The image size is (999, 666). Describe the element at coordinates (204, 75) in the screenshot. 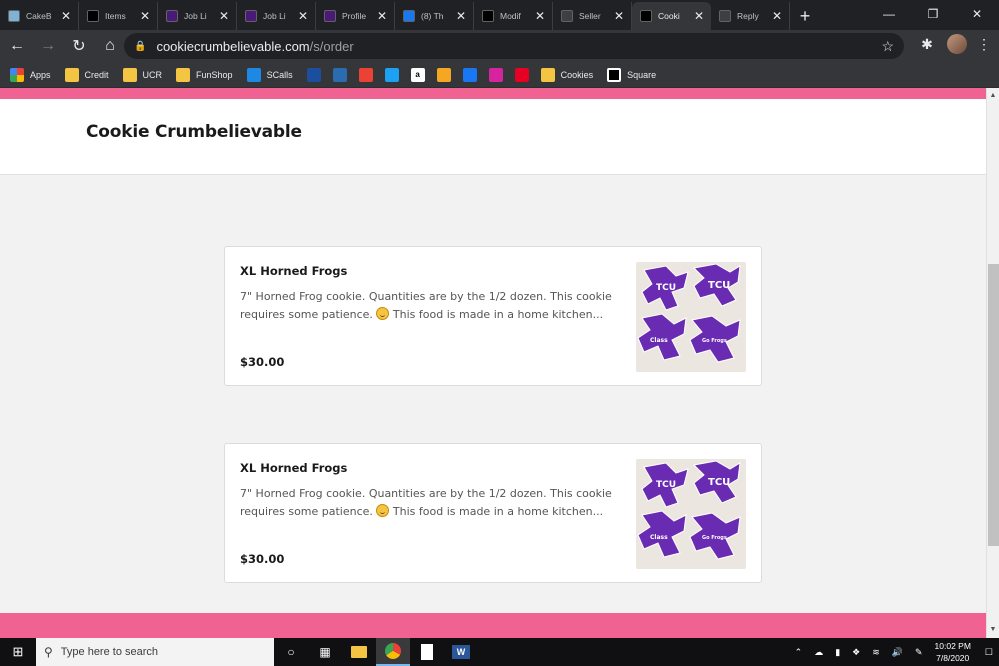

I see `bookmark-item: FunShop` at that location.